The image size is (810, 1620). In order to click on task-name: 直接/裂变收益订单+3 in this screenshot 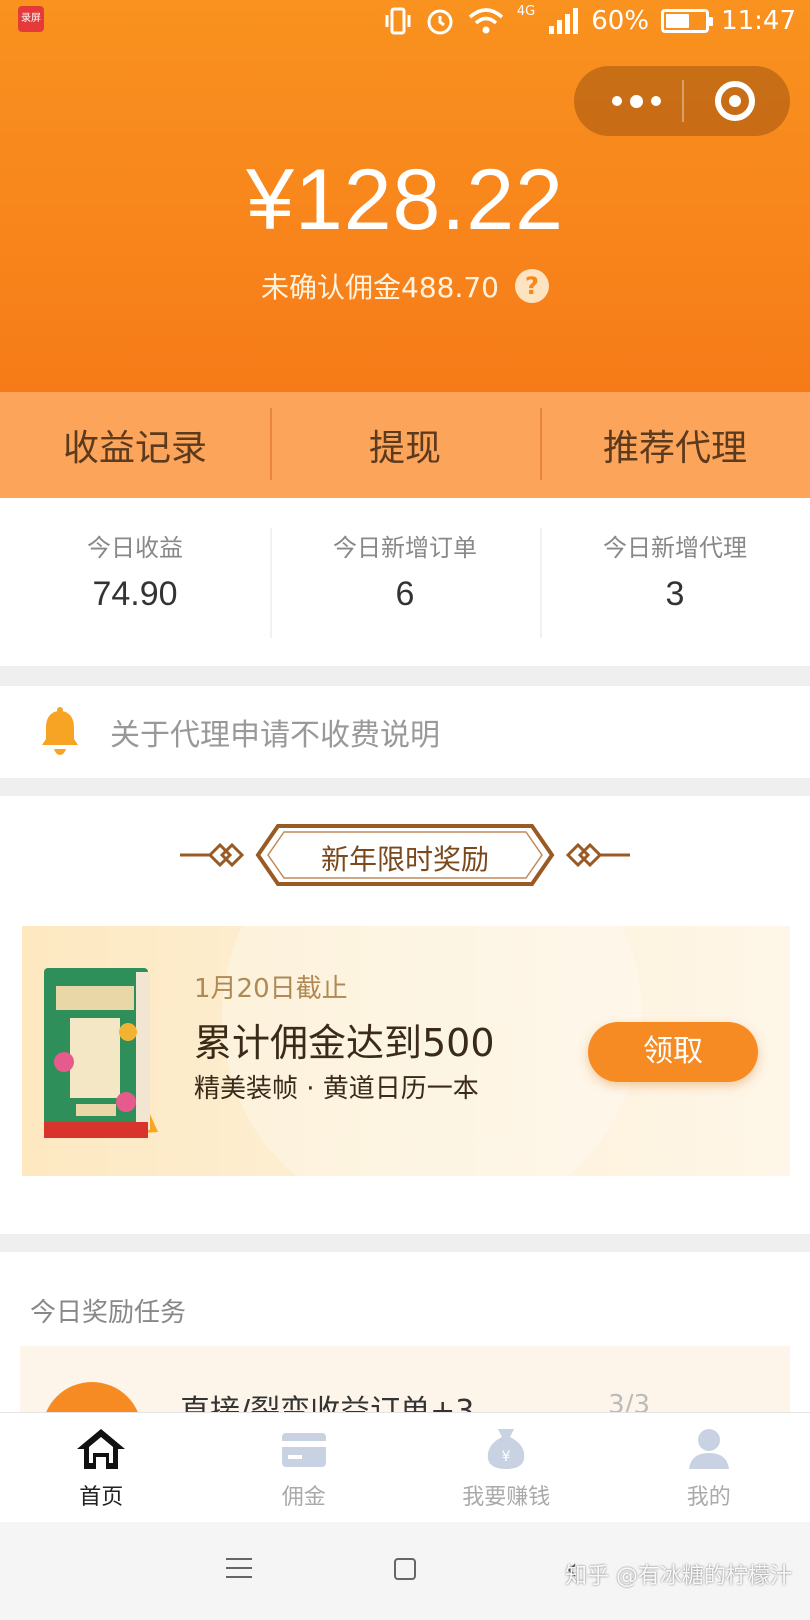, I will do `click(327, 1403)`.